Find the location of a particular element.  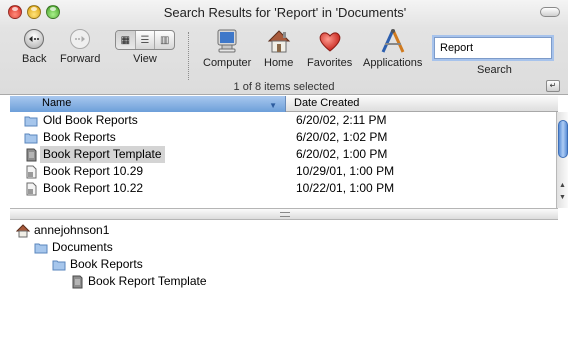

back-button: Back is located at coordinates (34, 46).